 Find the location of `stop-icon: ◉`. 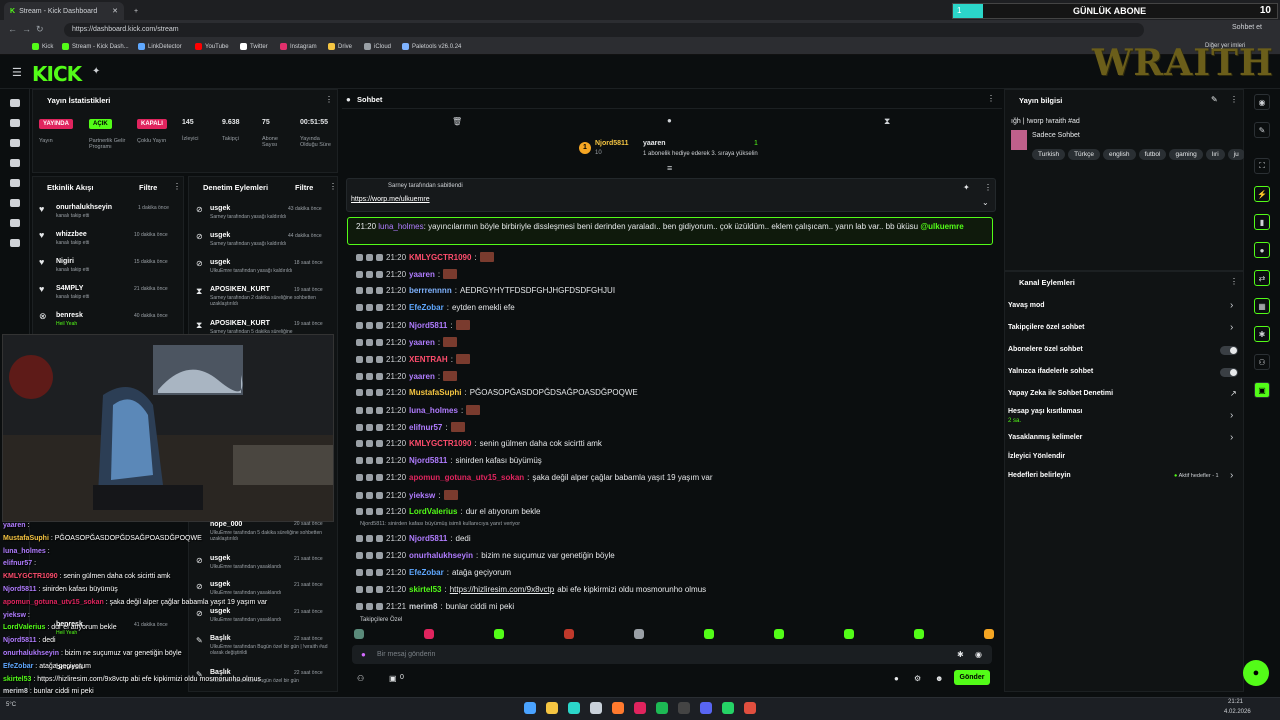

stop-icon: ◉ is located at coordinates (978, 654).